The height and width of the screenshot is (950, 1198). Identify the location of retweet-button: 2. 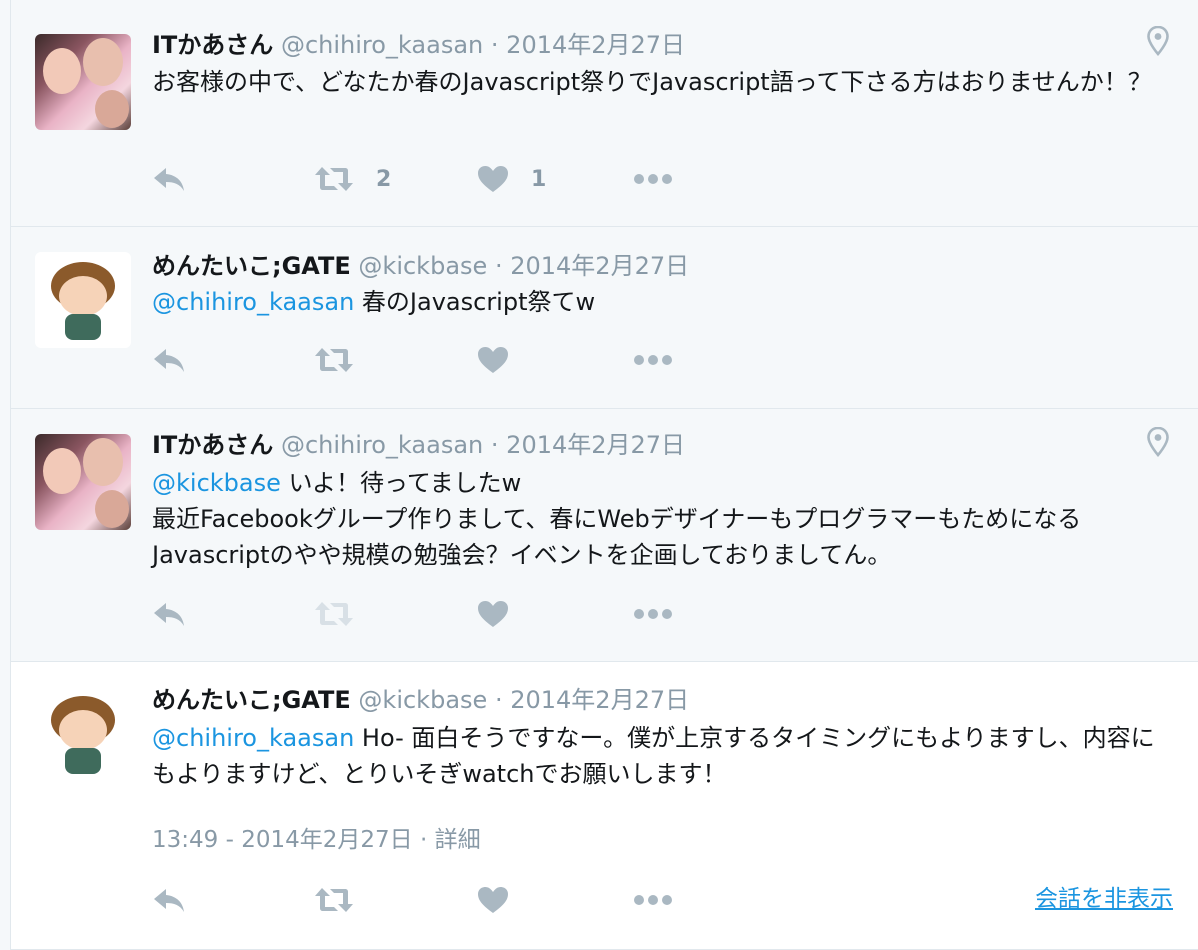
(352, 179).